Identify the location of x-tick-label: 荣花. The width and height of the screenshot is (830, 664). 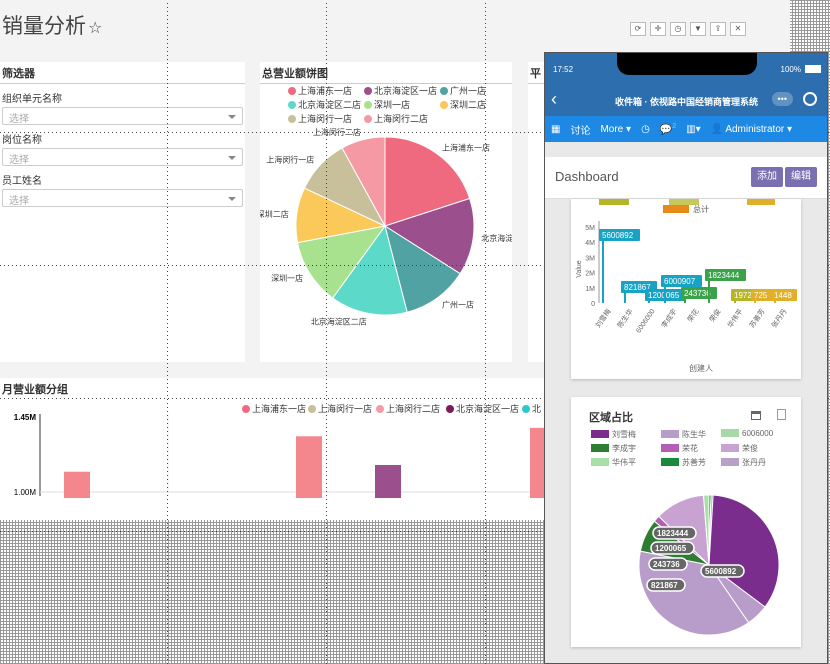
(692, 315).